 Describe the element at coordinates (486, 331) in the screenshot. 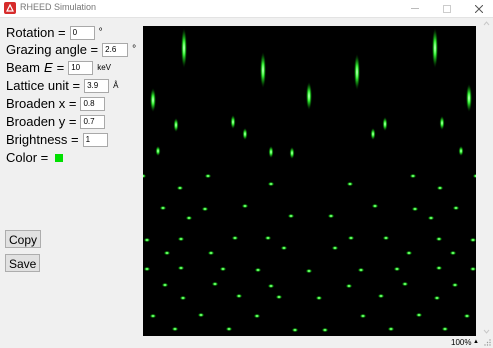

I see `scroll-down-icon` at that location.